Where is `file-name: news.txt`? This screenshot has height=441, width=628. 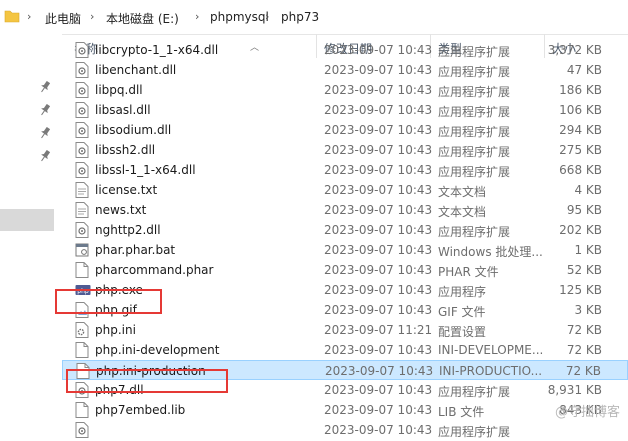 file-name: news.txt is located at coordinates (121, 210).